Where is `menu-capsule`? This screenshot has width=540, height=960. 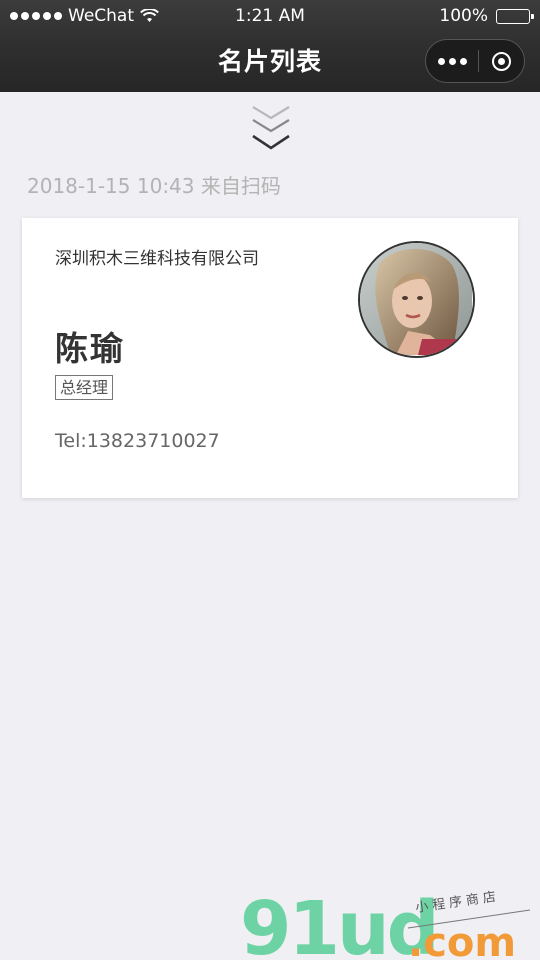
menu-capsule is located at coordinates (475, 61).